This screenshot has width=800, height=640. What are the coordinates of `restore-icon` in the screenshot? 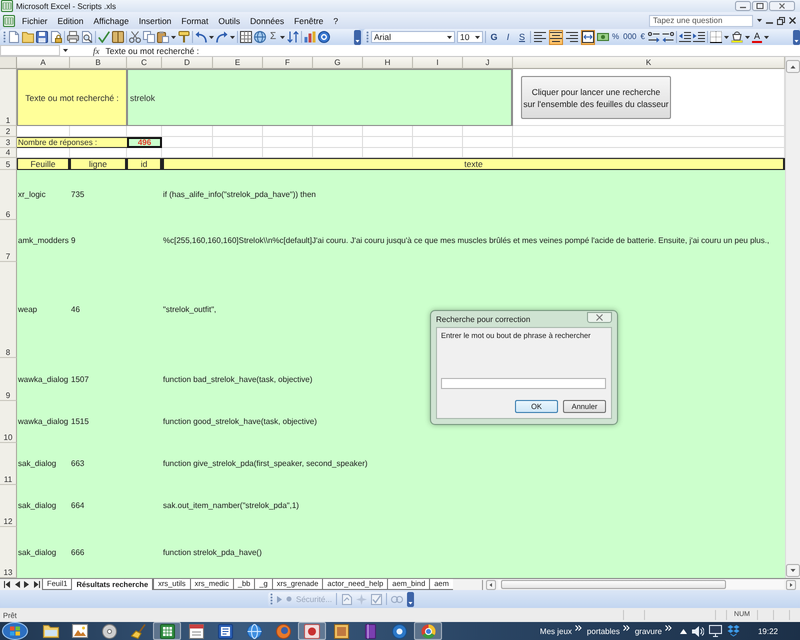 It's located at (781, 20).